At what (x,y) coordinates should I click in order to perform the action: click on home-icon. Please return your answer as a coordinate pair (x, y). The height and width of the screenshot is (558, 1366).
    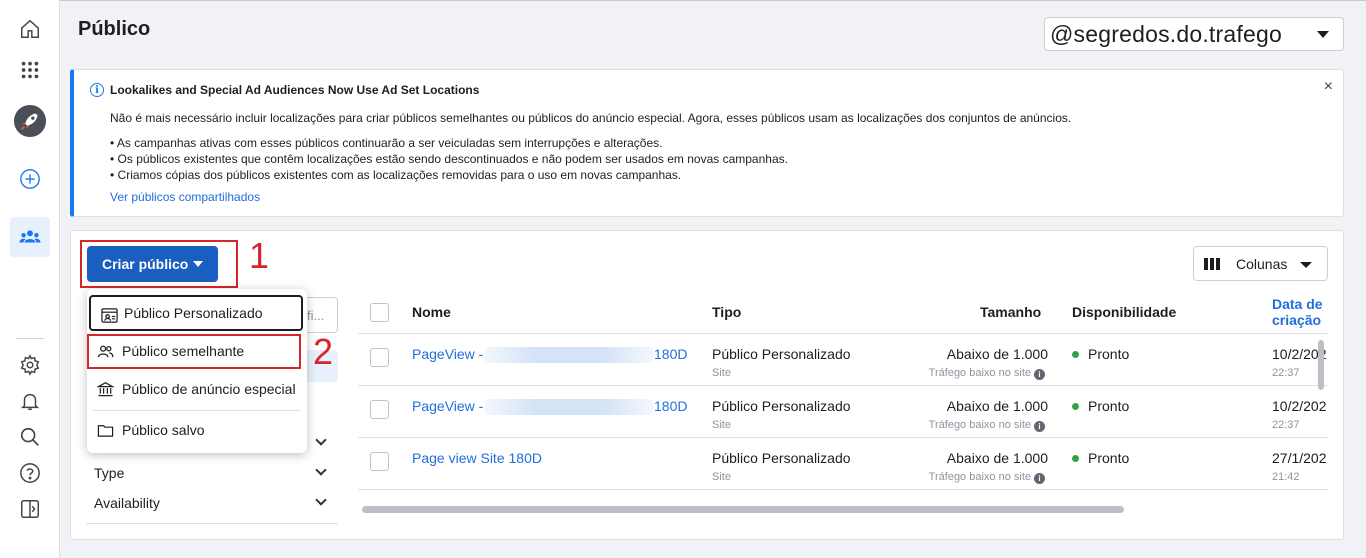
    Looking at the image, I should click on (30, 29).